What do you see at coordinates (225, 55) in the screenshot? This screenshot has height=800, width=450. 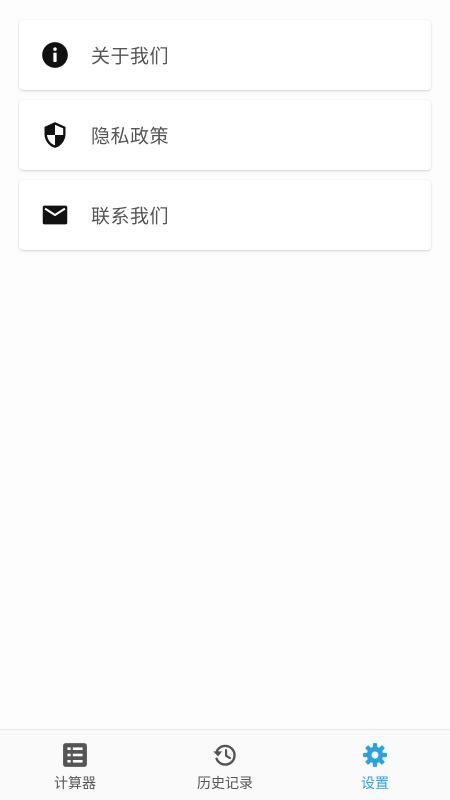 I see `about-us-item: 关于我们` at bounding box center [225, 55].